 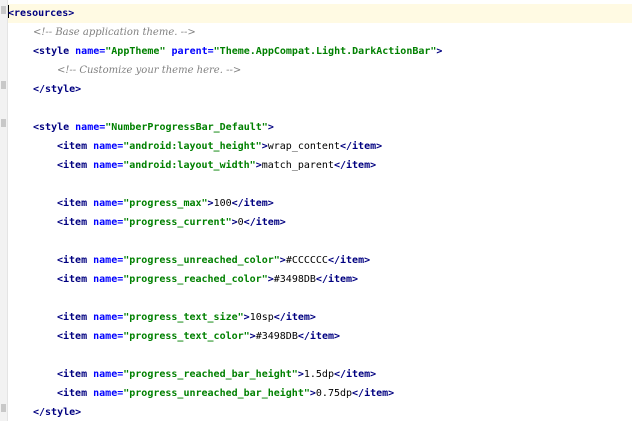 I want to click on item-line: <item name="progress_current">0</item>, so click(x=171, y=222).